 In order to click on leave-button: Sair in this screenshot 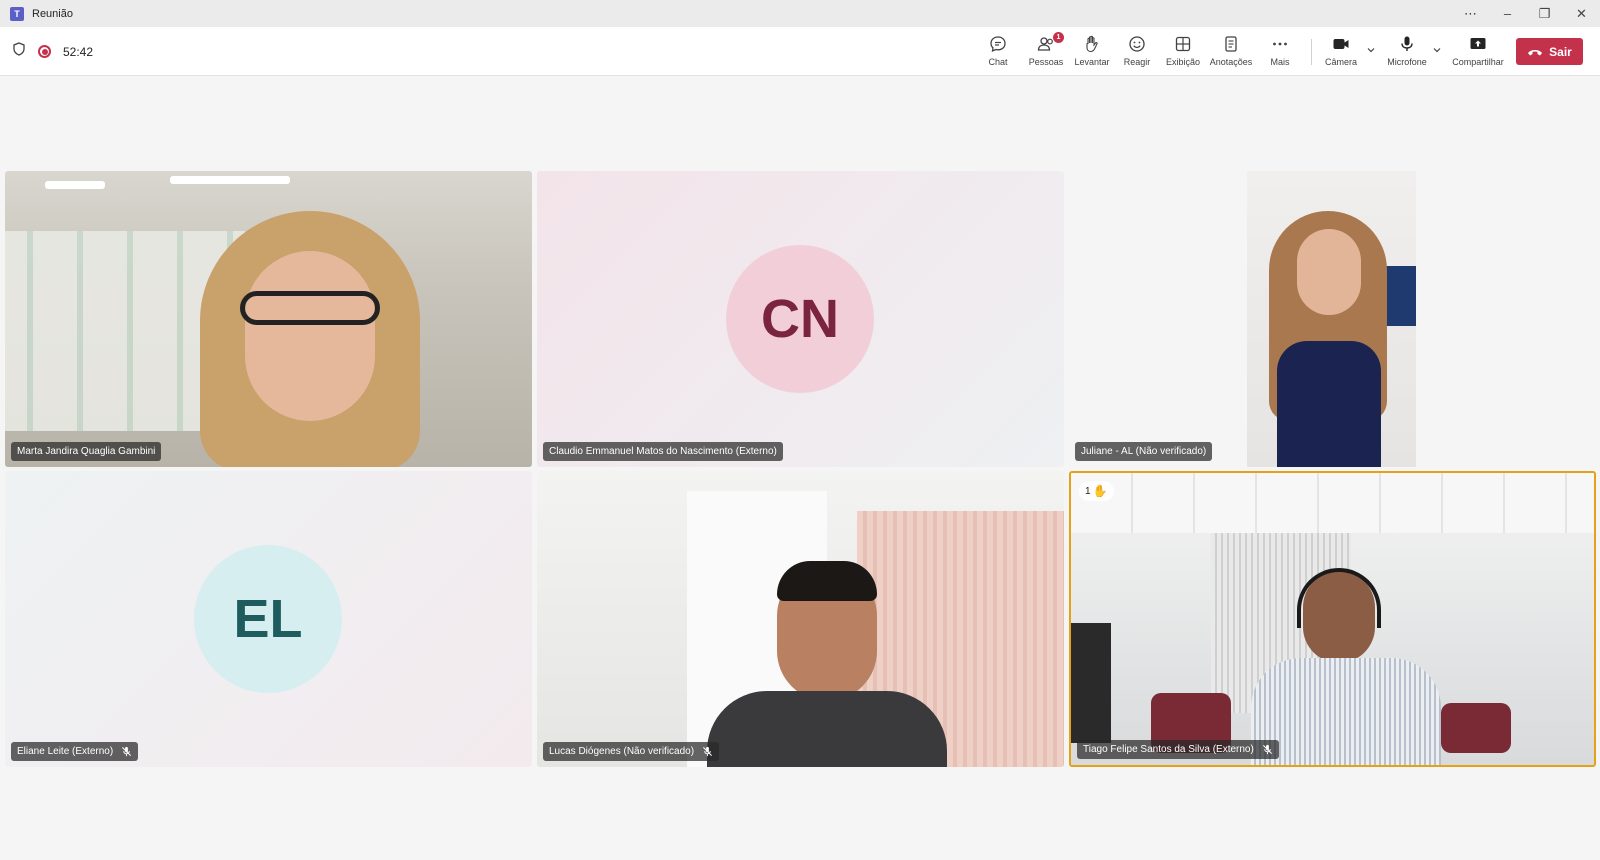, I will do `click(1549, 51)`.